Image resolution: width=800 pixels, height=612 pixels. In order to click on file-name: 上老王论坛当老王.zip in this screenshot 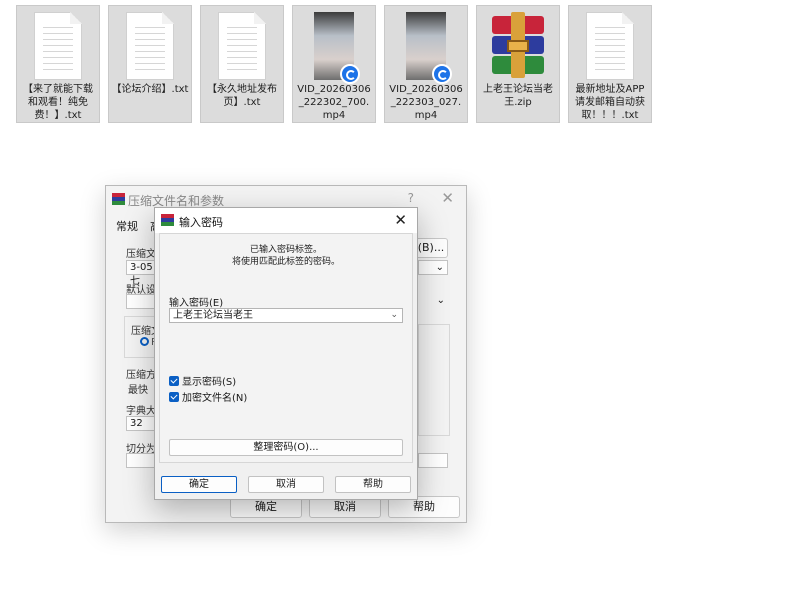, I will do `click(518, 96)`.